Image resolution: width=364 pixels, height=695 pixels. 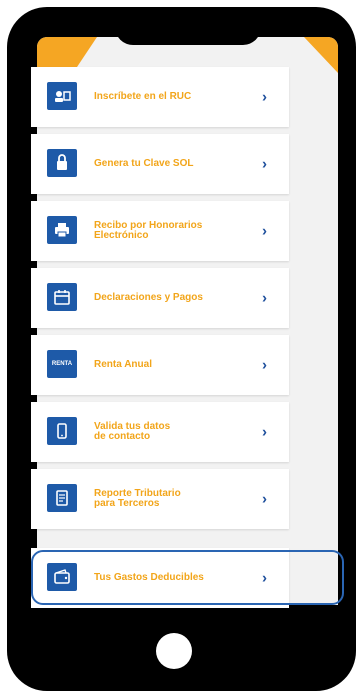 I want to click on mobile-contact-icon, so click(x=62, y=431).